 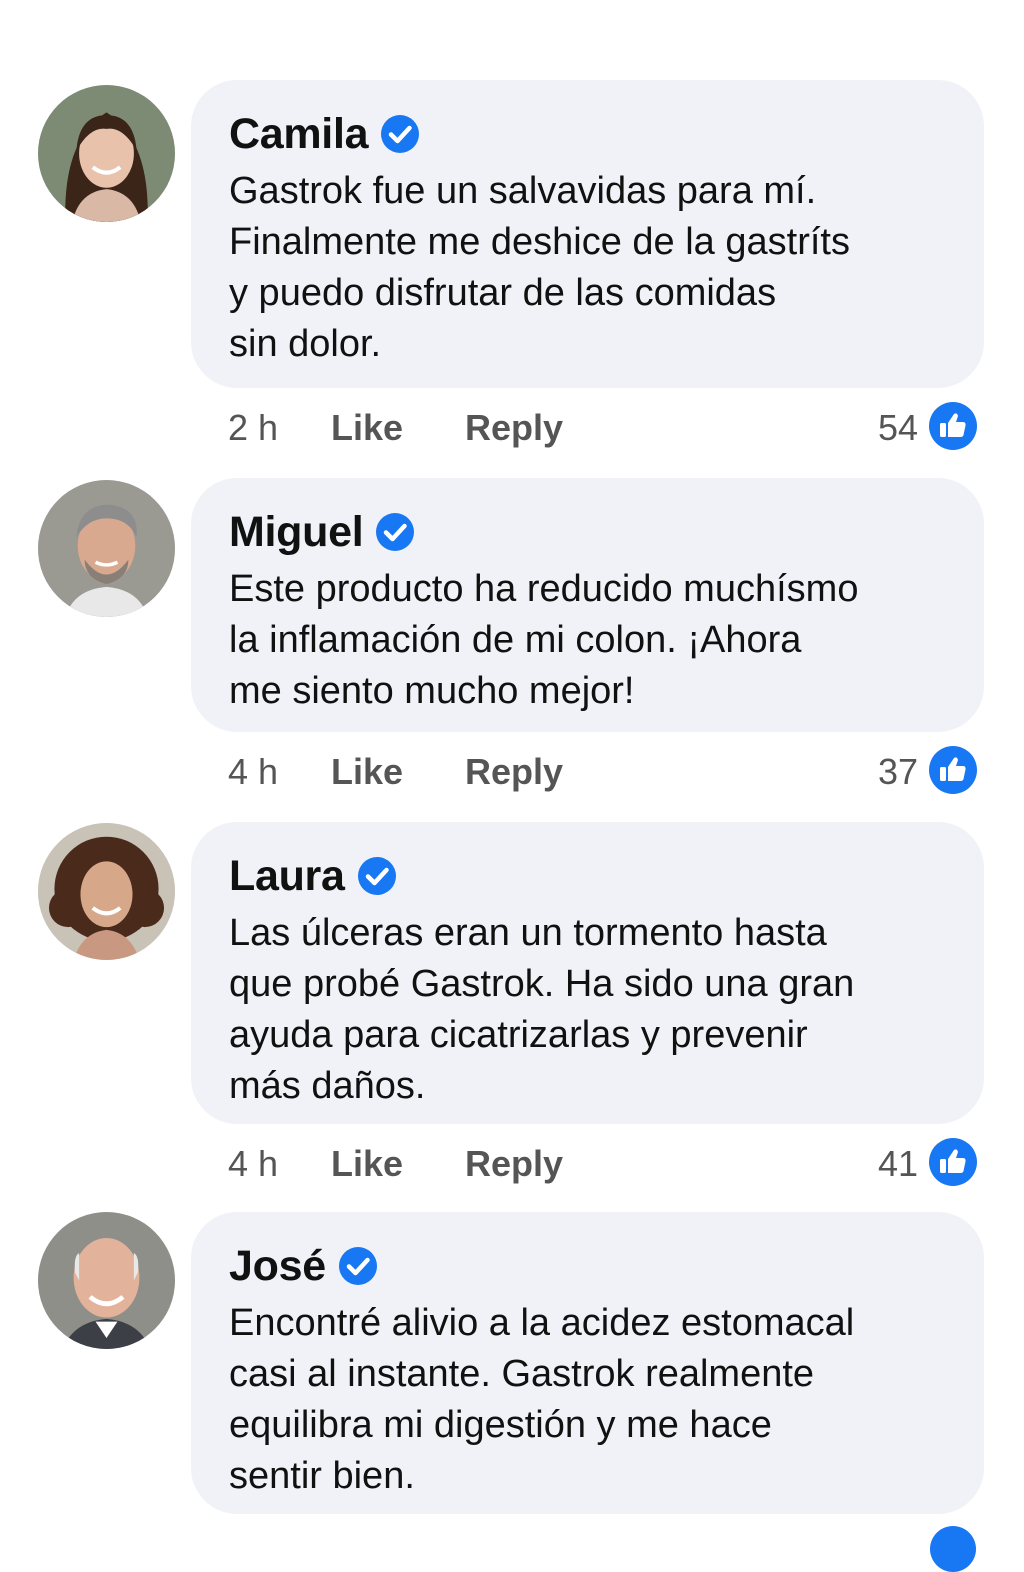 What do you see at coordinates (523, 191) in the screenshot?
I see `comment-line: Gastrok fue un salvavidas para mí.` at bounding box center [523, 191].